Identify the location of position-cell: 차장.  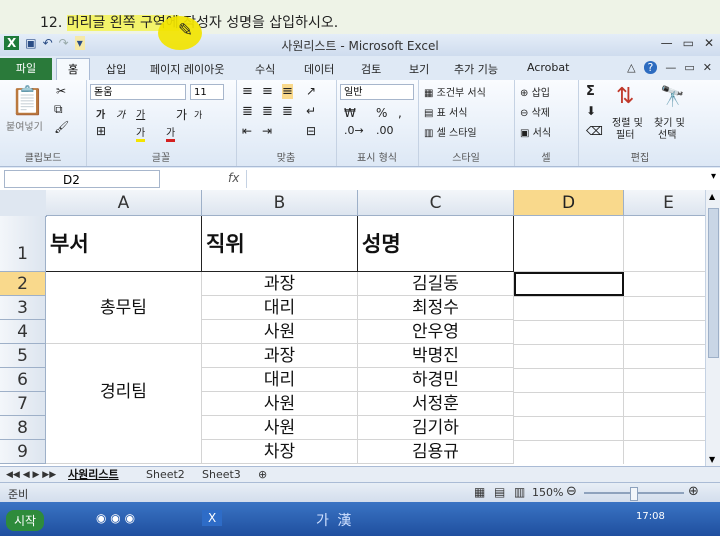
(280, 452).